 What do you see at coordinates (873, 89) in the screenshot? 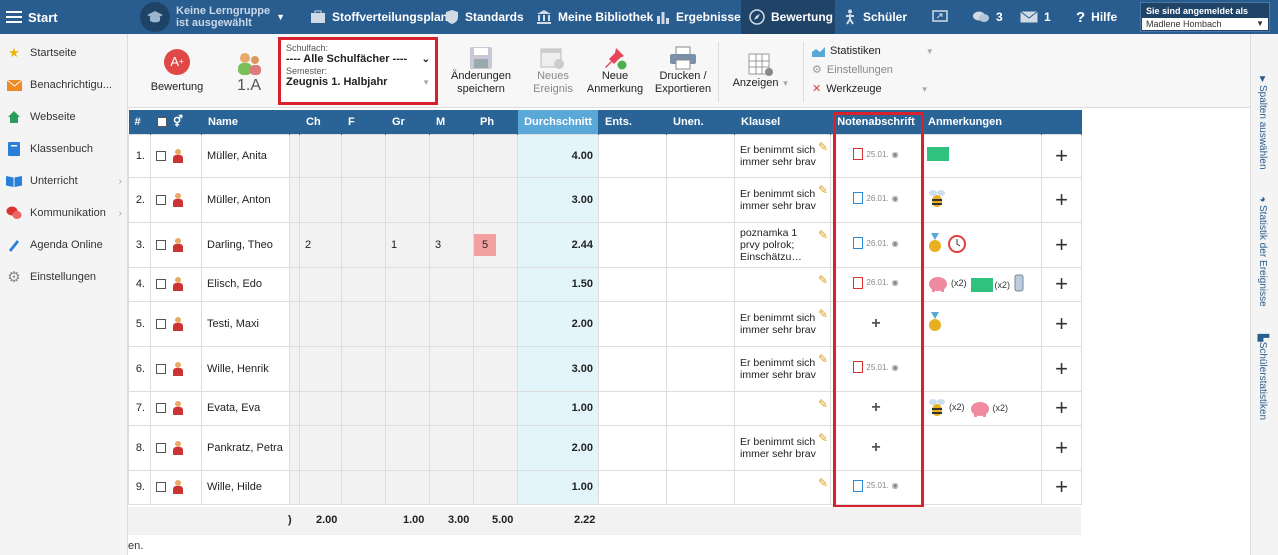
I see `werkzeuge-menu: ✕ Werkzeuge ▼` at bounding box center [873, 89].